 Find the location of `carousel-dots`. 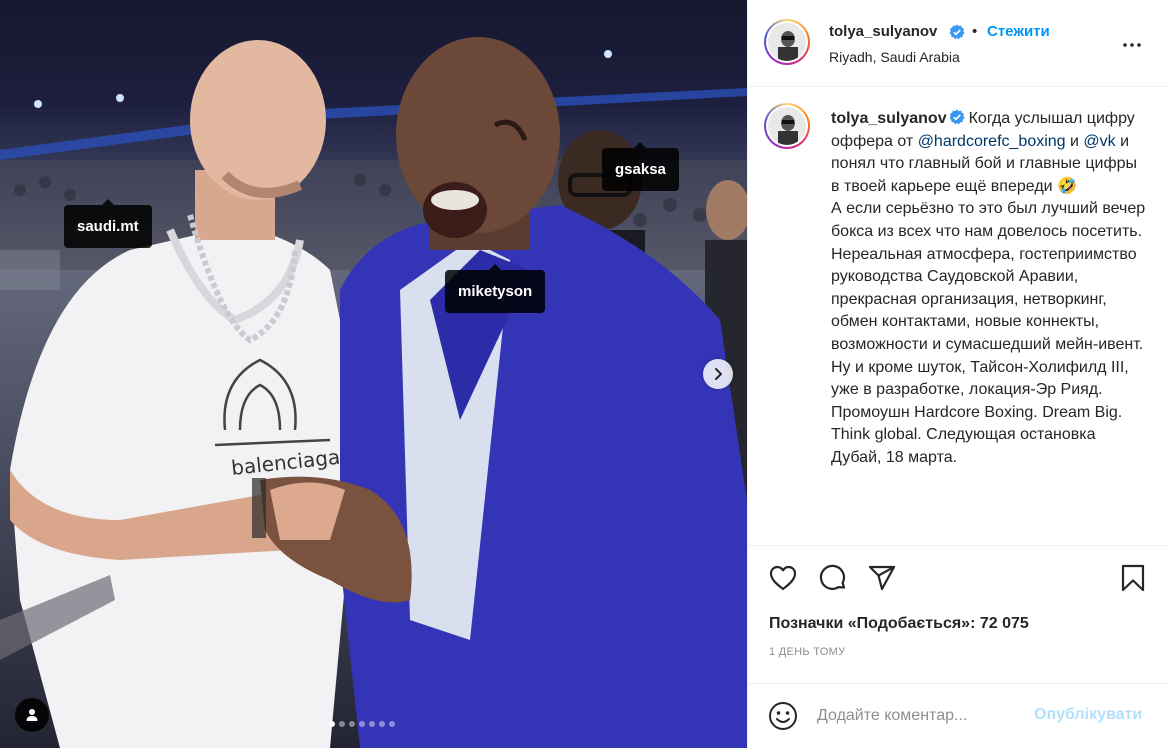

carousel-dots is located at coordinates (362, 724).